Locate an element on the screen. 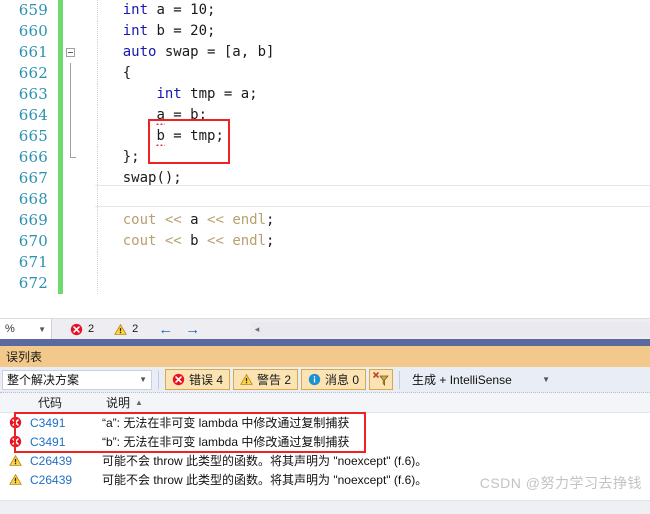  scroll-left-arrow-icon: ◂ is located at coordinates (257, 329).